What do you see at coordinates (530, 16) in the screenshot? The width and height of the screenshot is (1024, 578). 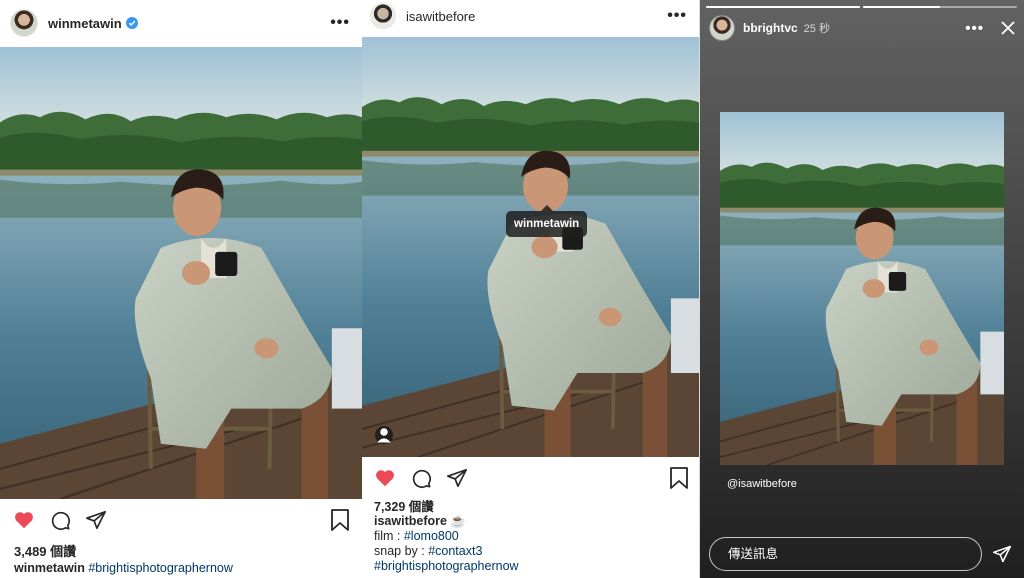 I see `post-header: isawitbefore •••` at bounding box center [530, 16].